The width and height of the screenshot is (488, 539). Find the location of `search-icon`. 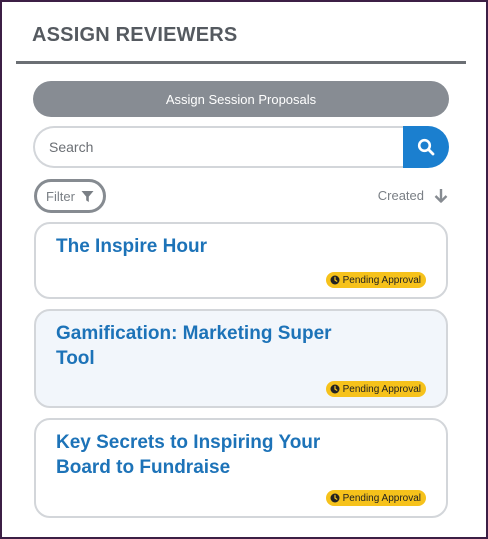

search-icon is located at coordinates (426, 147).